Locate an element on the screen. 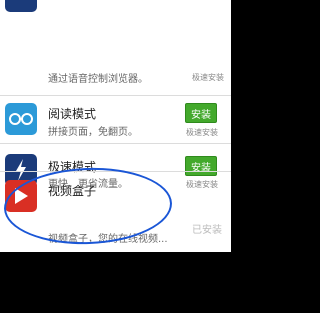  plugin-desc: 拼接页面，免翻页。 is located at coordinates (93, 132).